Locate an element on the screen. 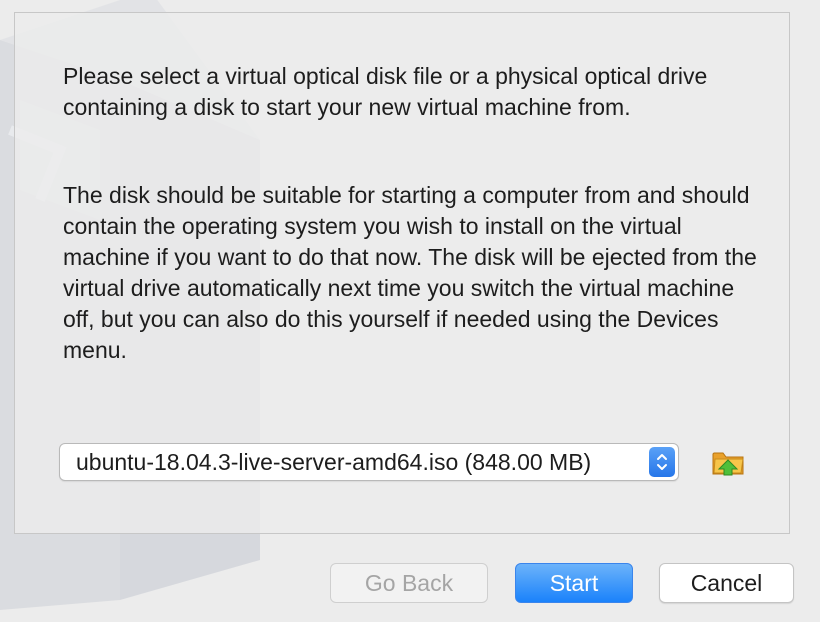 The height and width of the screenshot is (622, 820). cancel-button: Cancel is located at coordinates (726, 583).